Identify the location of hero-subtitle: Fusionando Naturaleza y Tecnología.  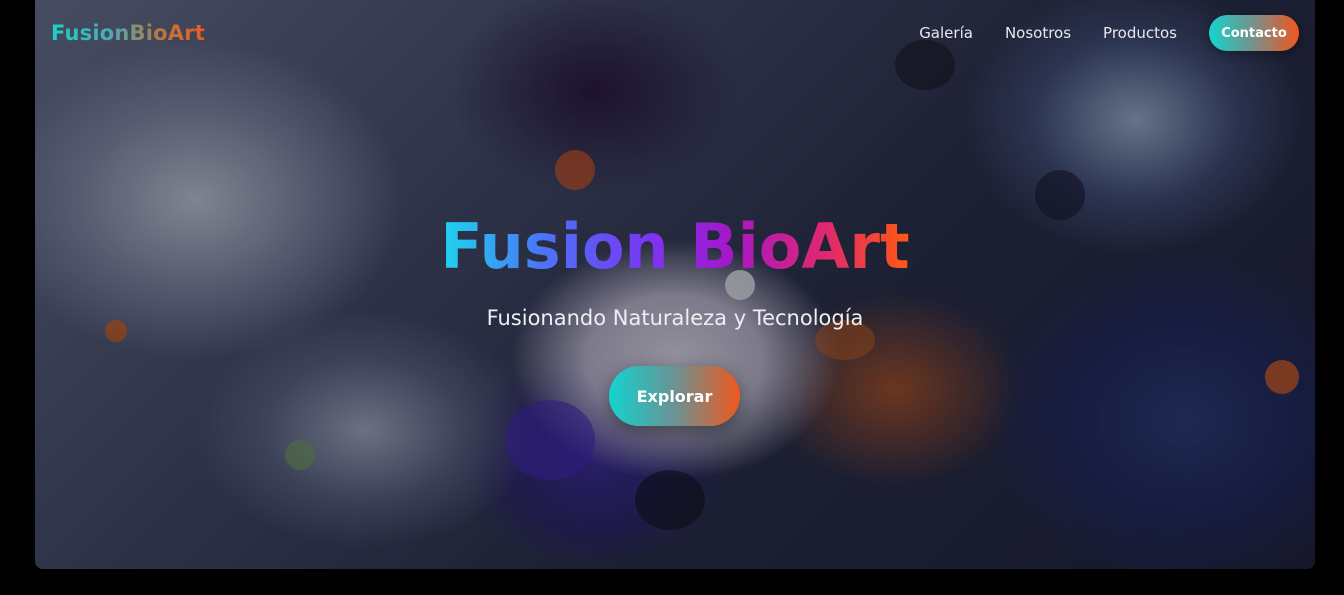
(675, 318).